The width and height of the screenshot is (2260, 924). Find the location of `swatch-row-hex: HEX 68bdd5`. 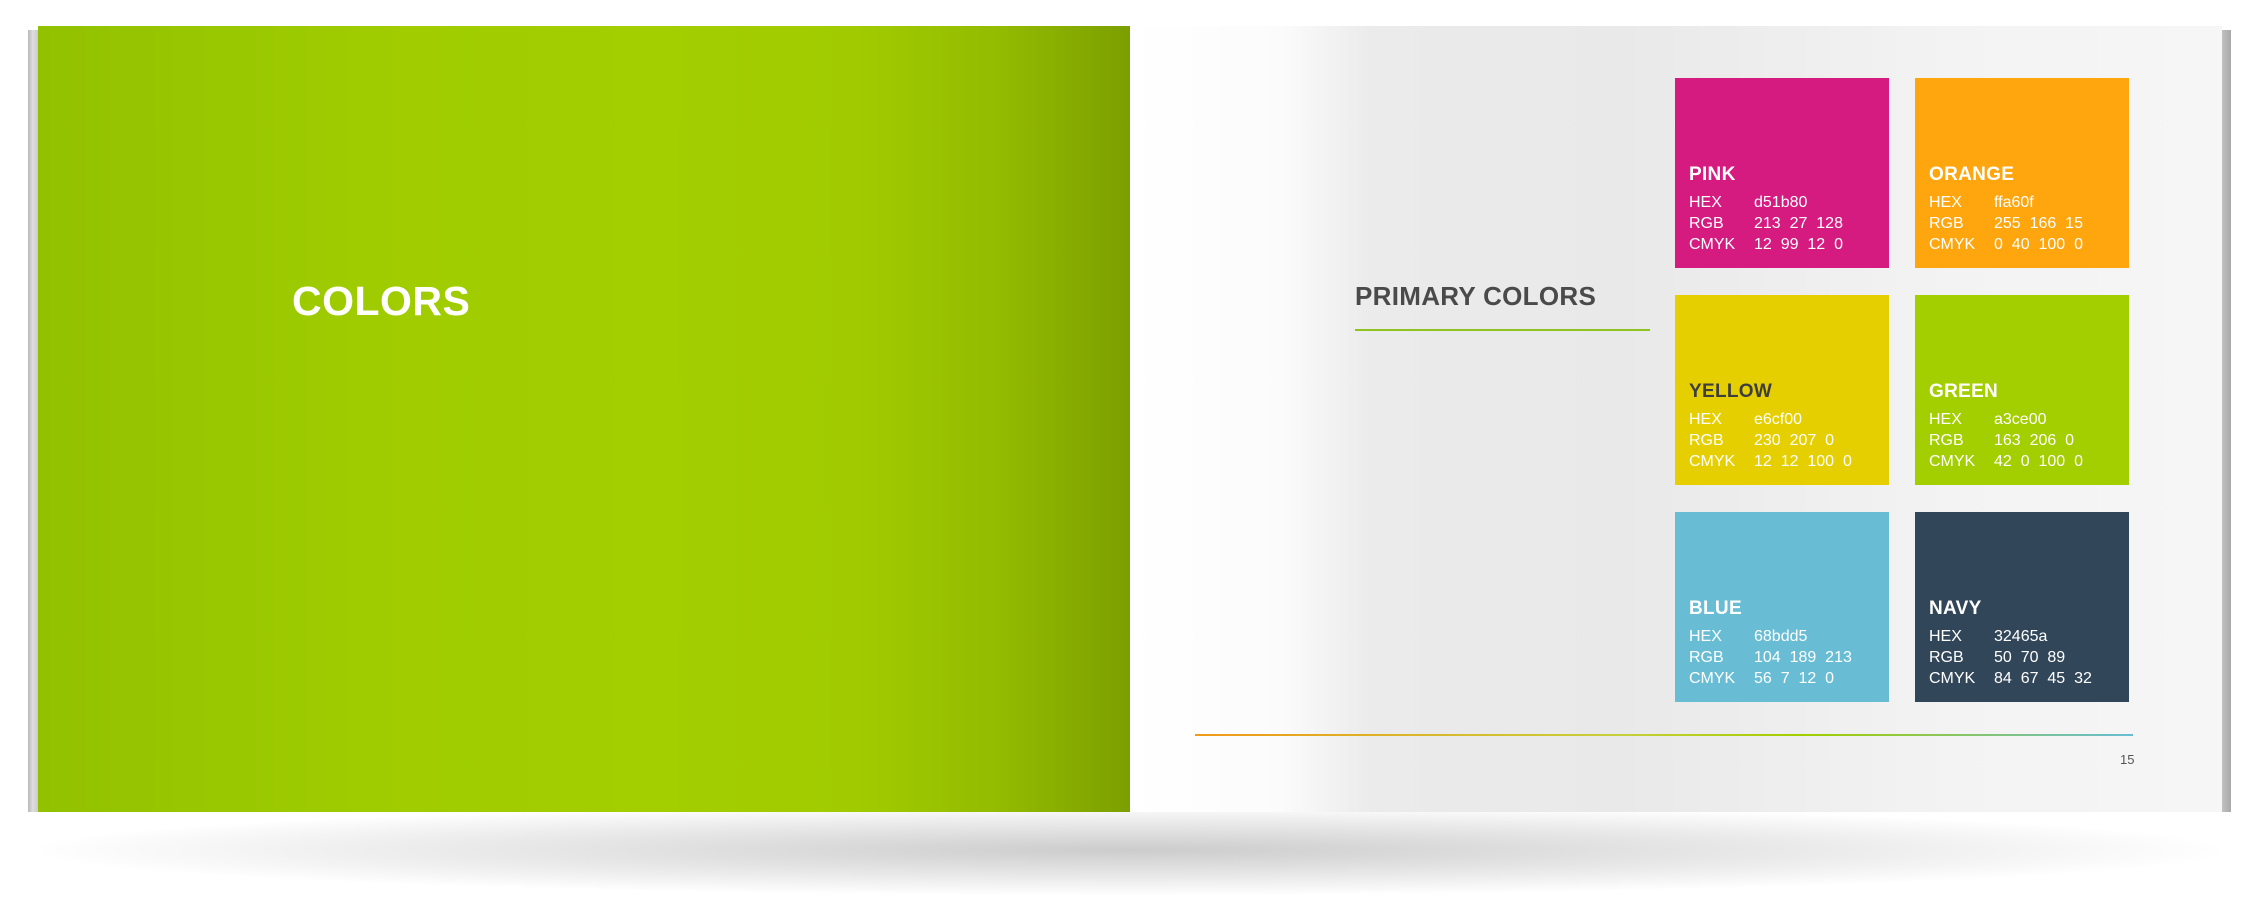

swatch-row-hex: HEX 68bdd5 is located at coordinates (1789, 636).